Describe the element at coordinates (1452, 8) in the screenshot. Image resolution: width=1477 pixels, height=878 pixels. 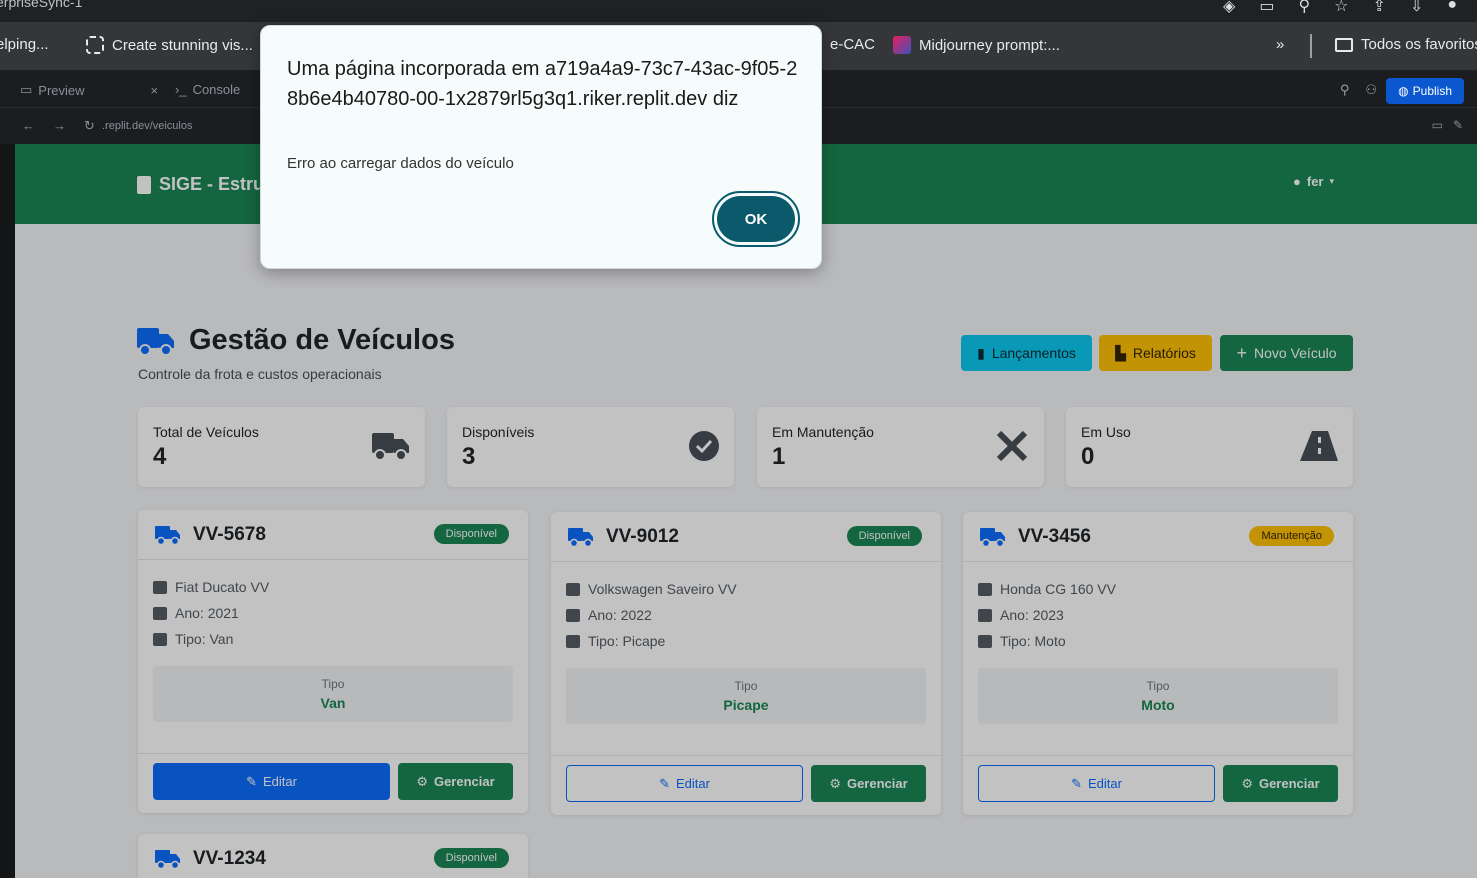
I see `avatar: ●` at that location.